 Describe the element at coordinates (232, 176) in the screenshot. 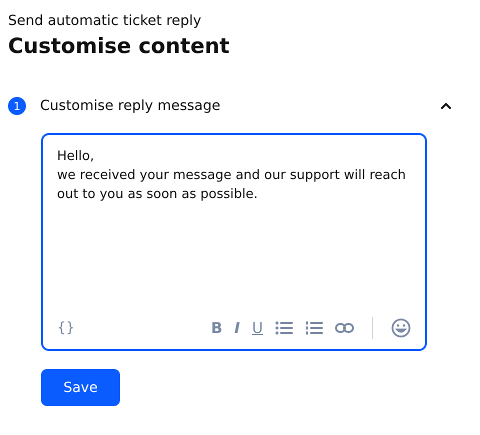

I see `message-text: Hello, we received your message and our support will reach out to you as soon as possible.` at that location.